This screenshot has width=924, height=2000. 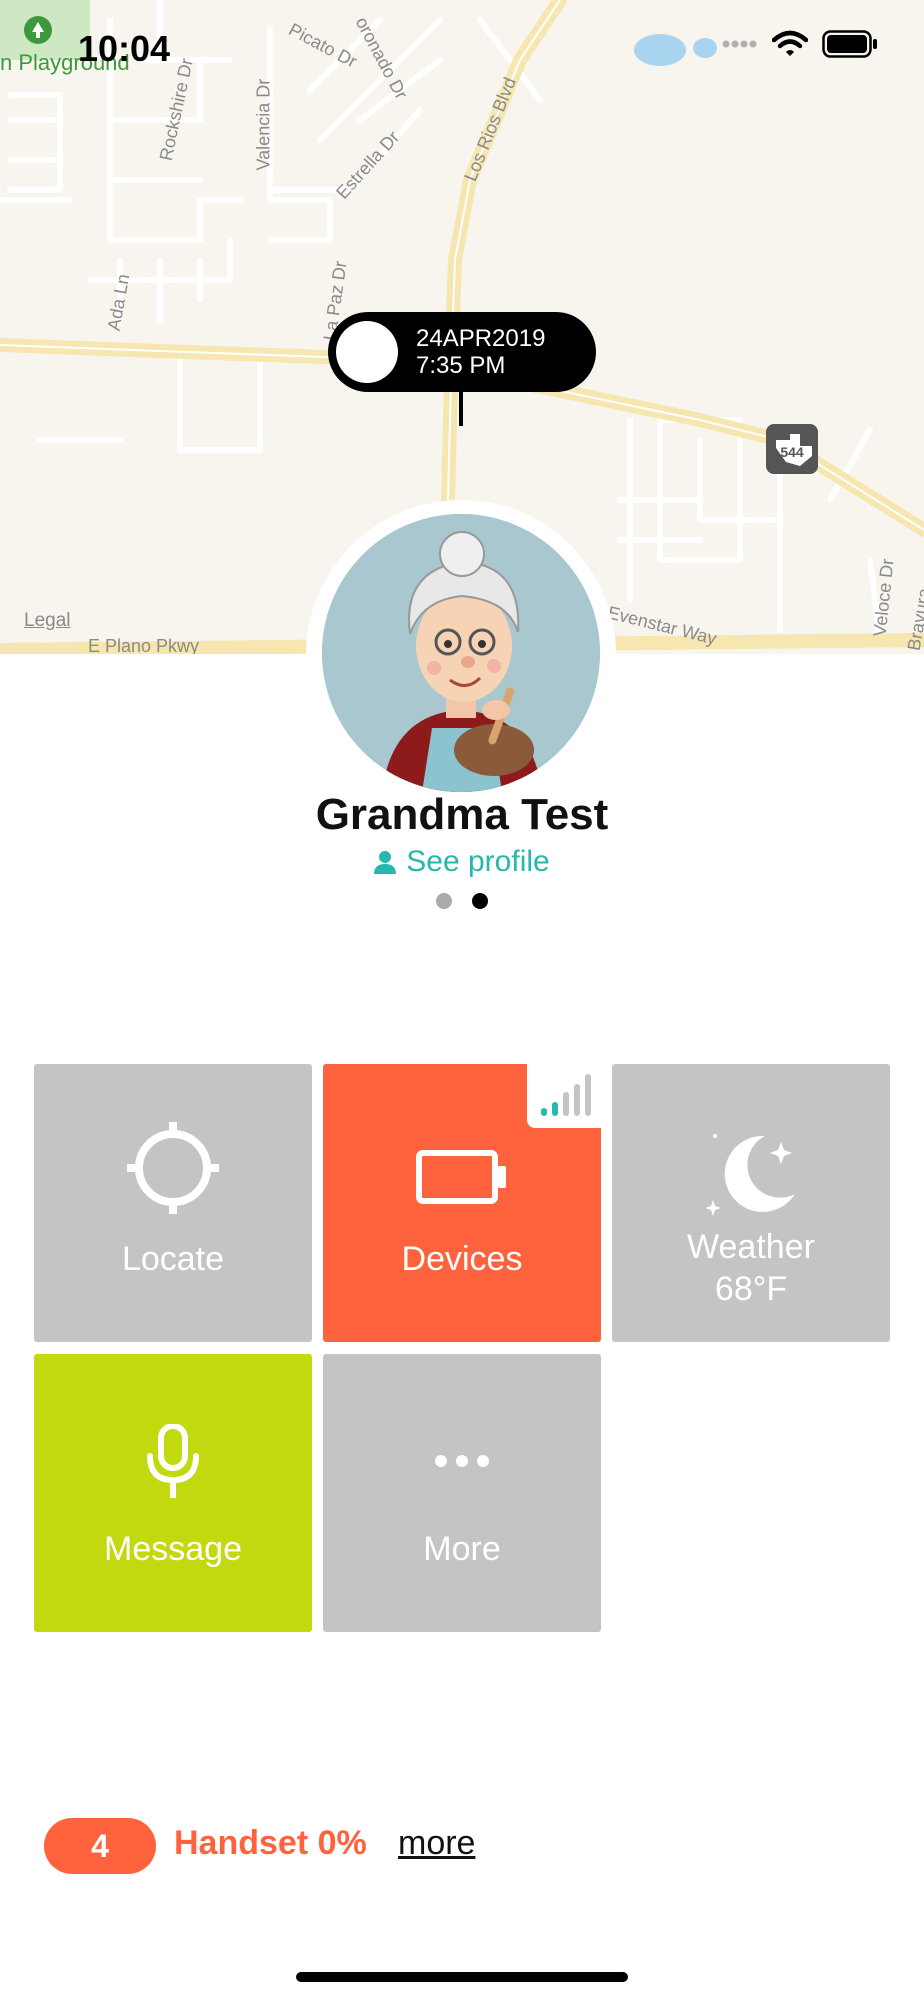 I want to click on weather-tile: Weather 68°F, so click(x=751, y=1203).